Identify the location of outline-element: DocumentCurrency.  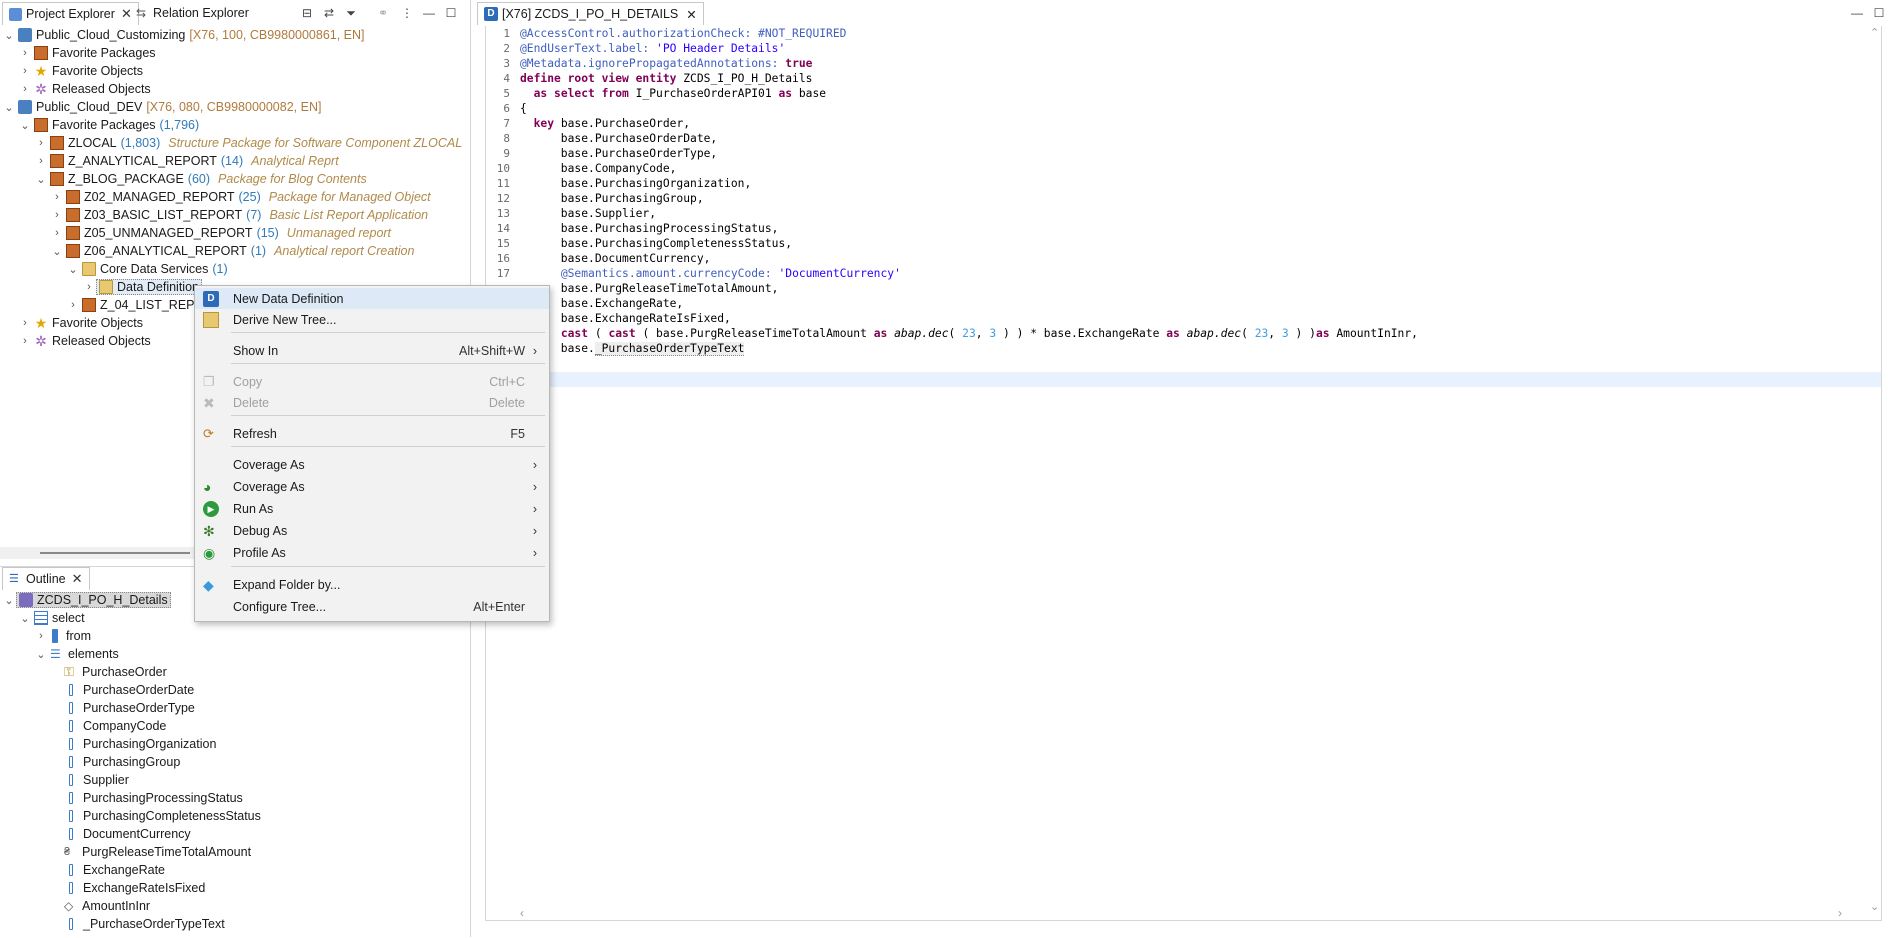
(127, 834).